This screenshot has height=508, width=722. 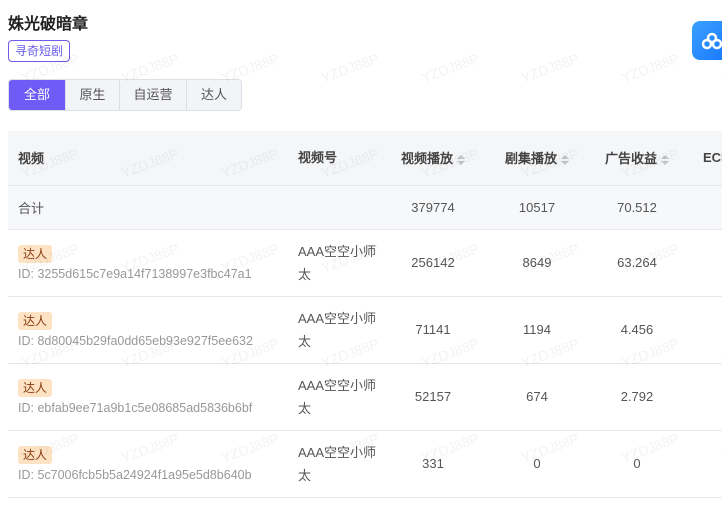 I want to click on video-id: ID: 3255d615c7e9a14f7138997e3fbc47a1, so click(x=135, y=273).